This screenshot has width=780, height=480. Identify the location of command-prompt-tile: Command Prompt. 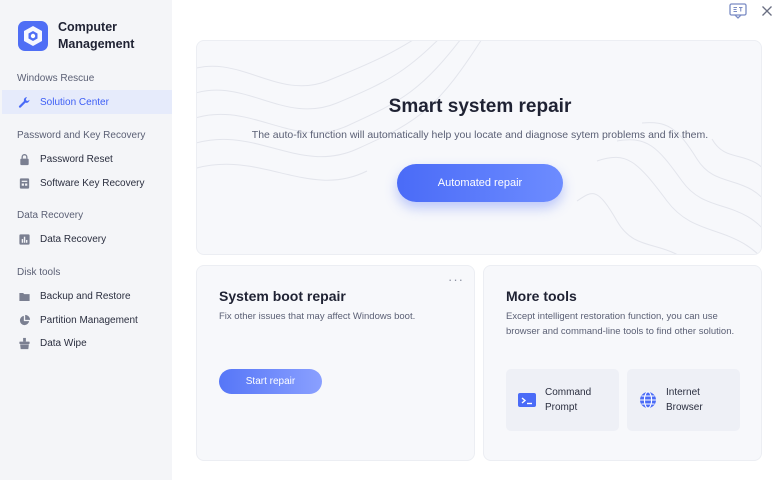
(562, 400).